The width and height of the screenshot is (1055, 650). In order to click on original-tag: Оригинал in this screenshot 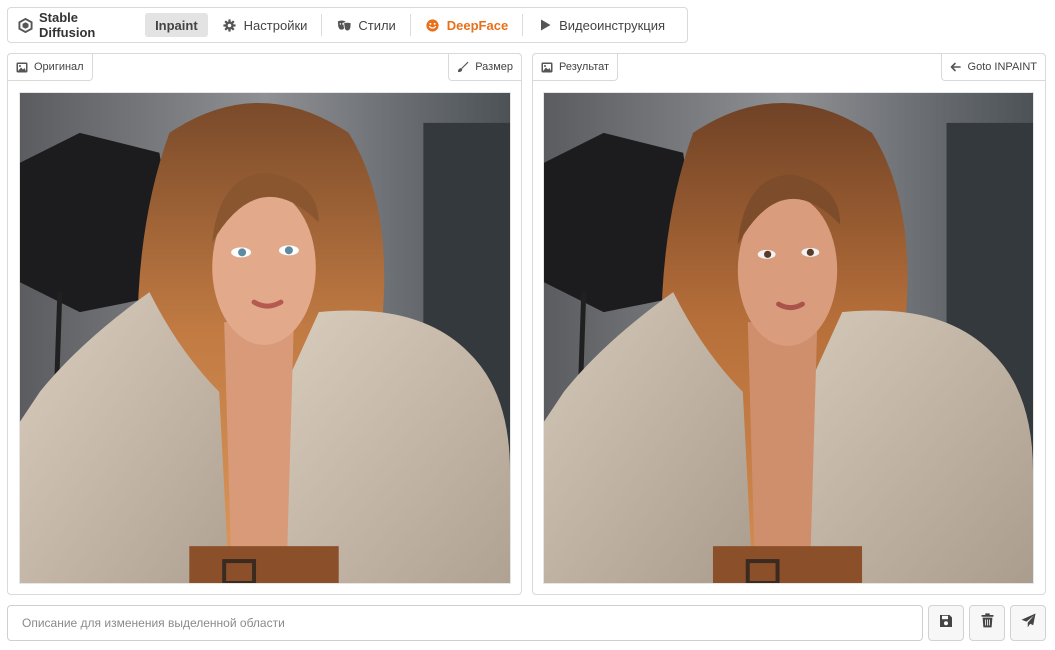, I will do `click(50, 67)`.